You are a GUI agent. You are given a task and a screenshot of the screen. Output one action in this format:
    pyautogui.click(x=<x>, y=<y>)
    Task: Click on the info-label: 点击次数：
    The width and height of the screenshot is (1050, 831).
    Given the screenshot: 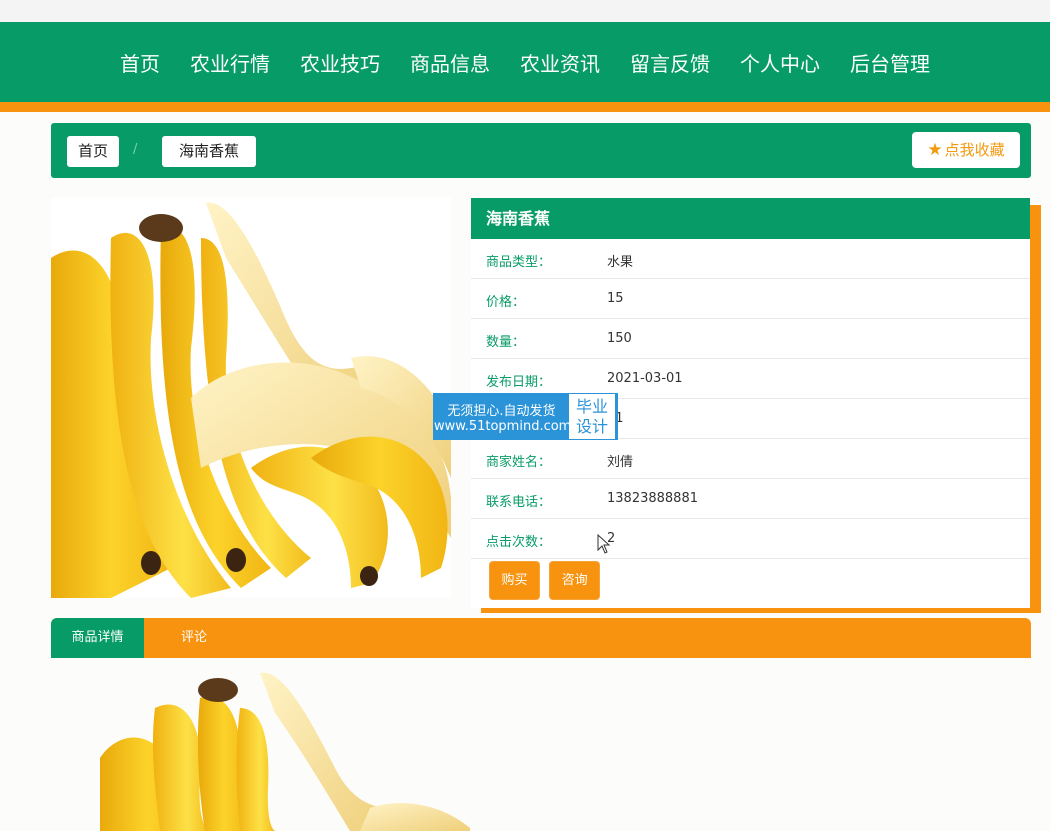 What is the action you would take?
    pyautogui.click(x=519, y=542)
    